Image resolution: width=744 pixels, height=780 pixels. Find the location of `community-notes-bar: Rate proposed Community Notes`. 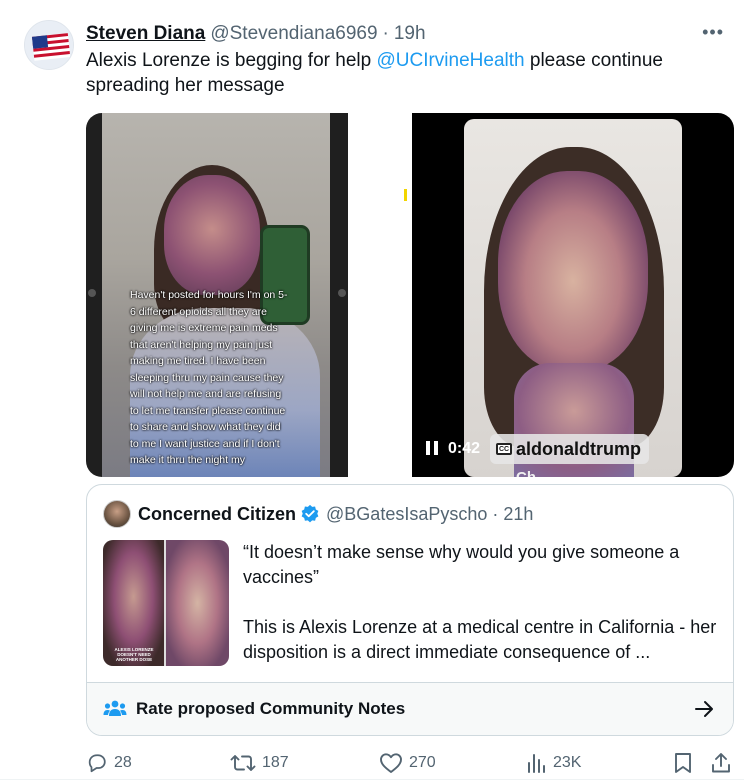

community-notes-bar: Rate proposed Community Notes is located at coordinates (410, 708).